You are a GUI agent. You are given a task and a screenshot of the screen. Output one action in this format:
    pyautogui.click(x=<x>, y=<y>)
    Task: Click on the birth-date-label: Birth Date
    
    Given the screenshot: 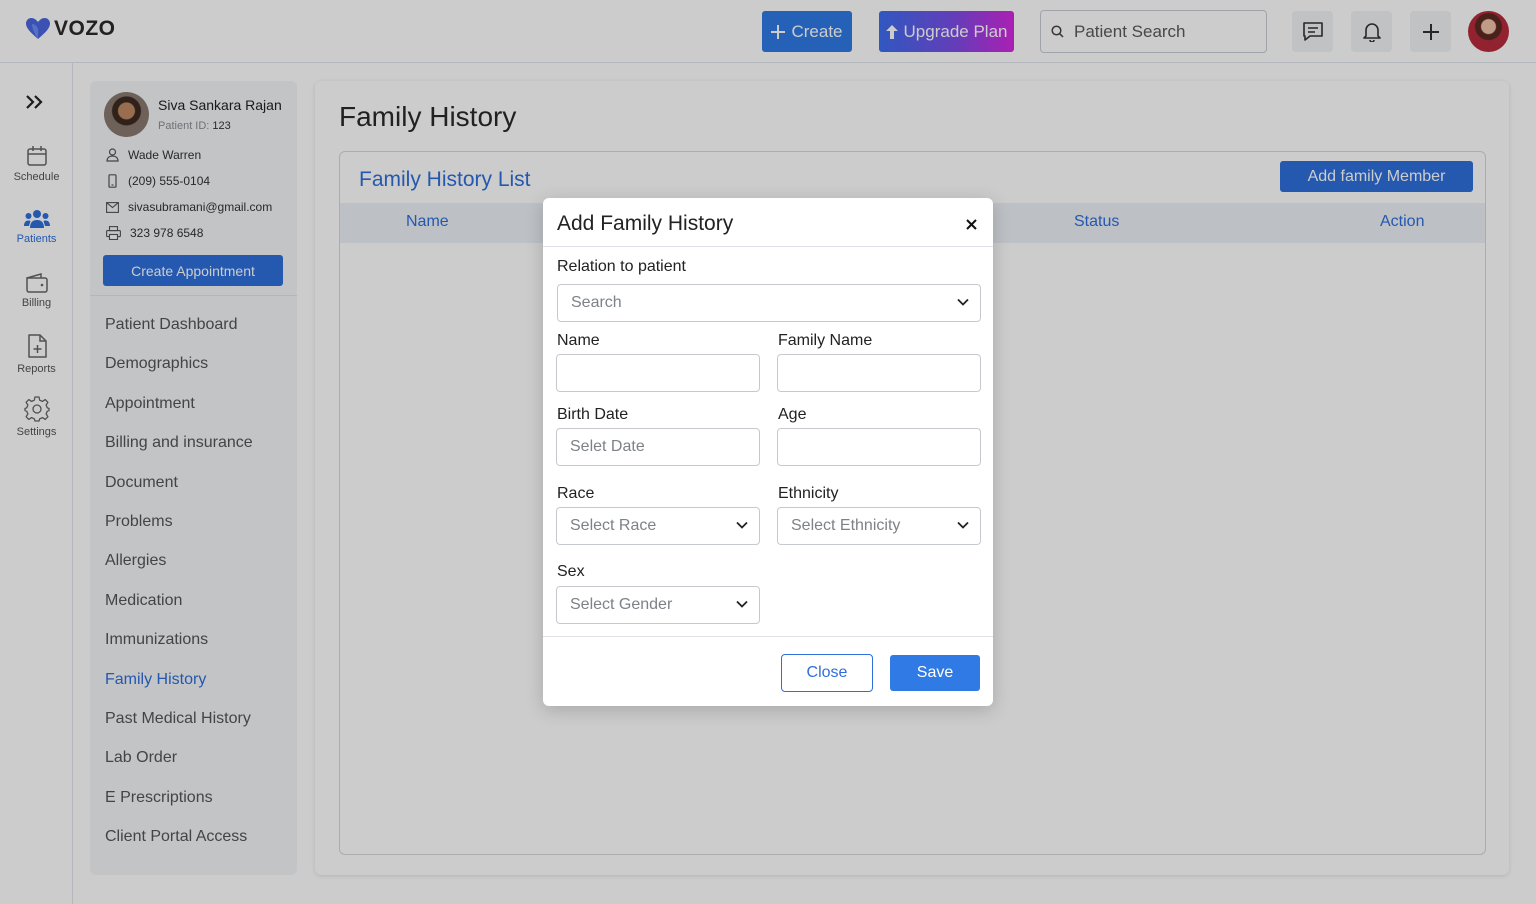 What is the action you would take?
    pyautogui.click(x=593, y=414)
    